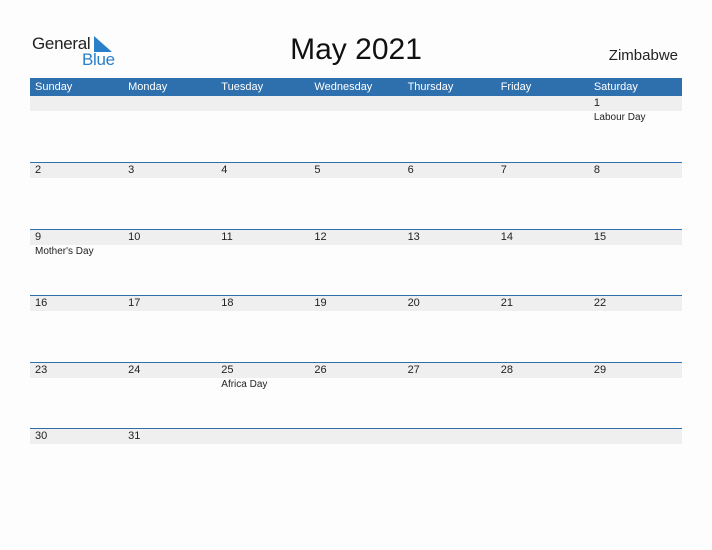 The height and width of the screenshot is (550, 712). I want to click on day-cell: 29, so click(635, 378).